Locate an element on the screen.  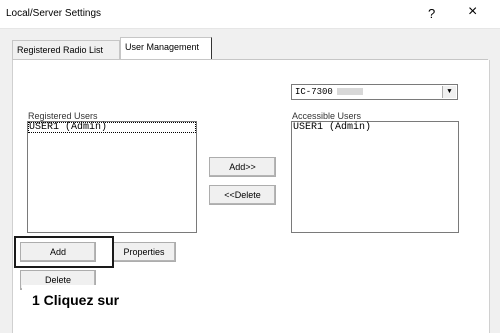
tab-registered-radio-list: Registered Radio List is located at coordinates (66, 49).